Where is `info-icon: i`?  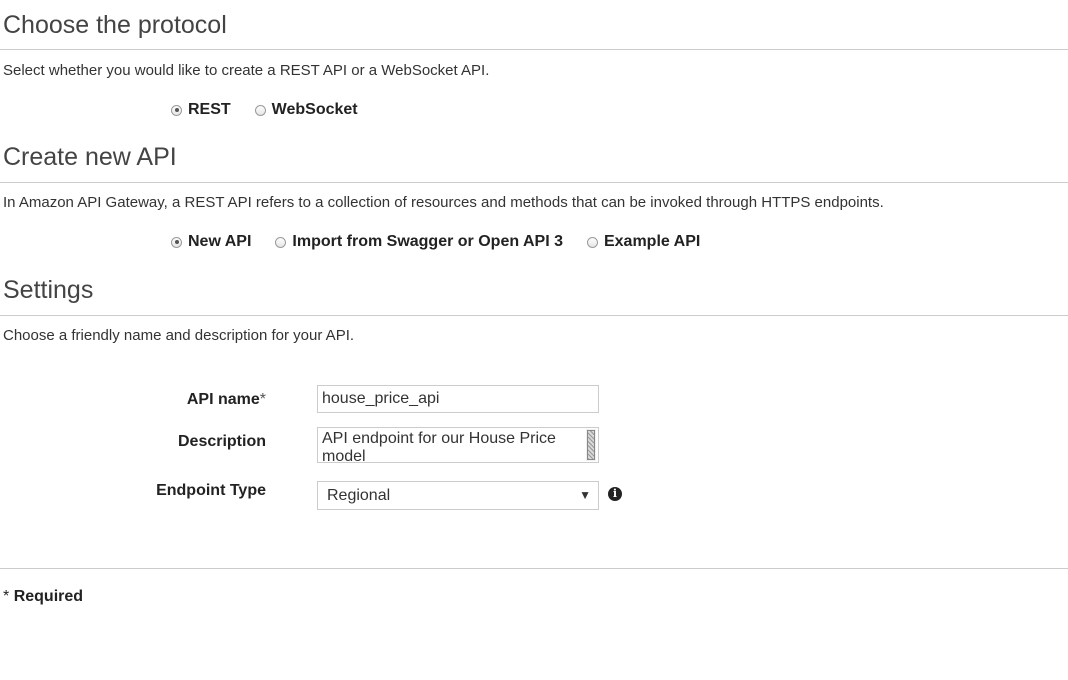 info-icon: i is located at coordinates (615, 494).